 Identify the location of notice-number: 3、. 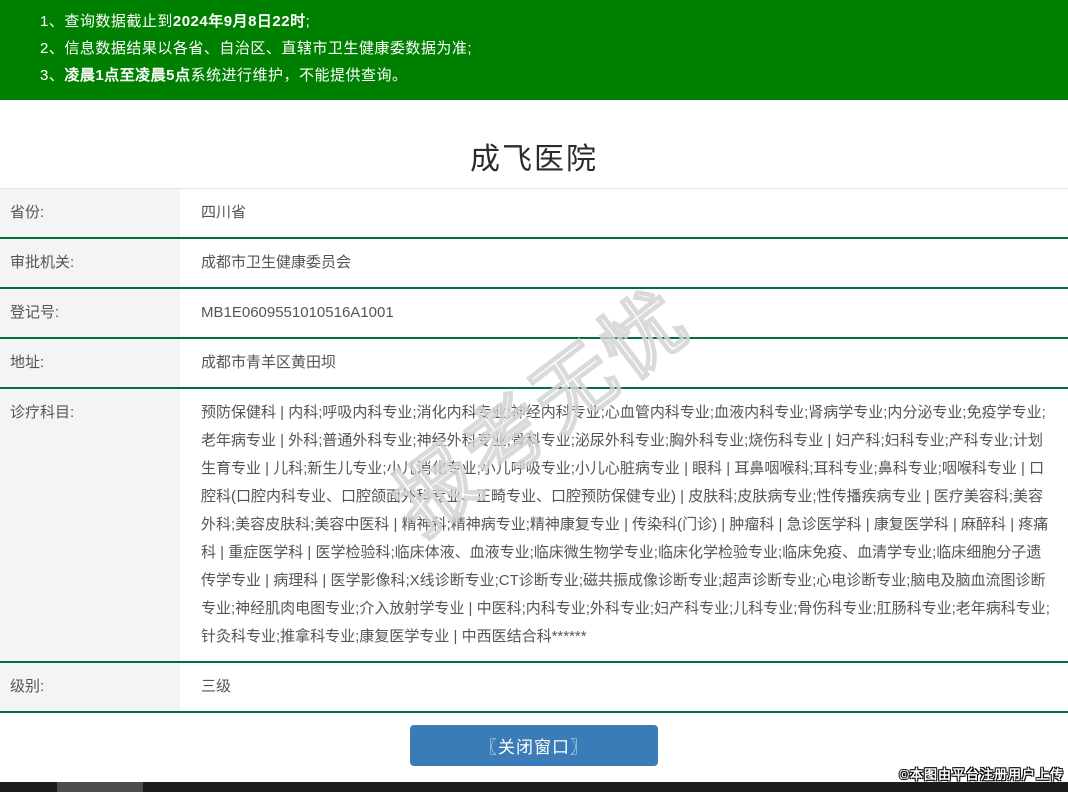
(52, 75).